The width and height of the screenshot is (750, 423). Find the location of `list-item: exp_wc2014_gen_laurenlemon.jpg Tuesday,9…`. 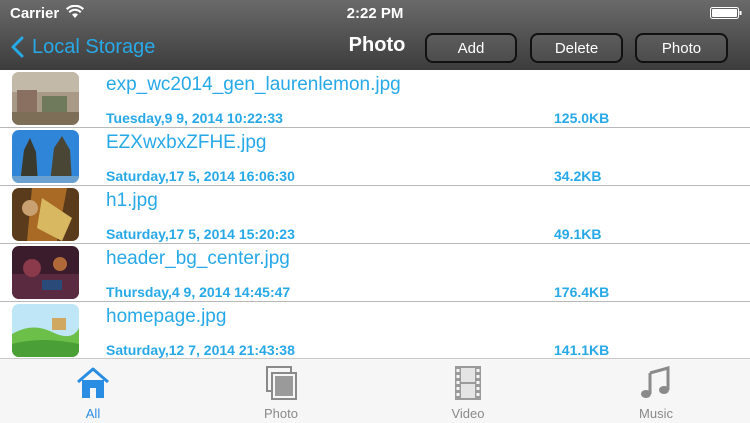

list-item: exp_wc2014_gen_laurenlemon.jpg Tuesday,9… is located at coordinates (375, 99).